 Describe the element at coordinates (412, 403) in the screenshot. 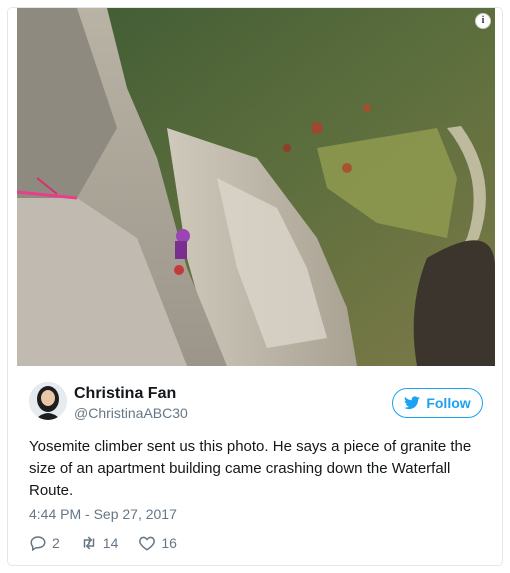

I see `twitter-bird-icon` at that location.